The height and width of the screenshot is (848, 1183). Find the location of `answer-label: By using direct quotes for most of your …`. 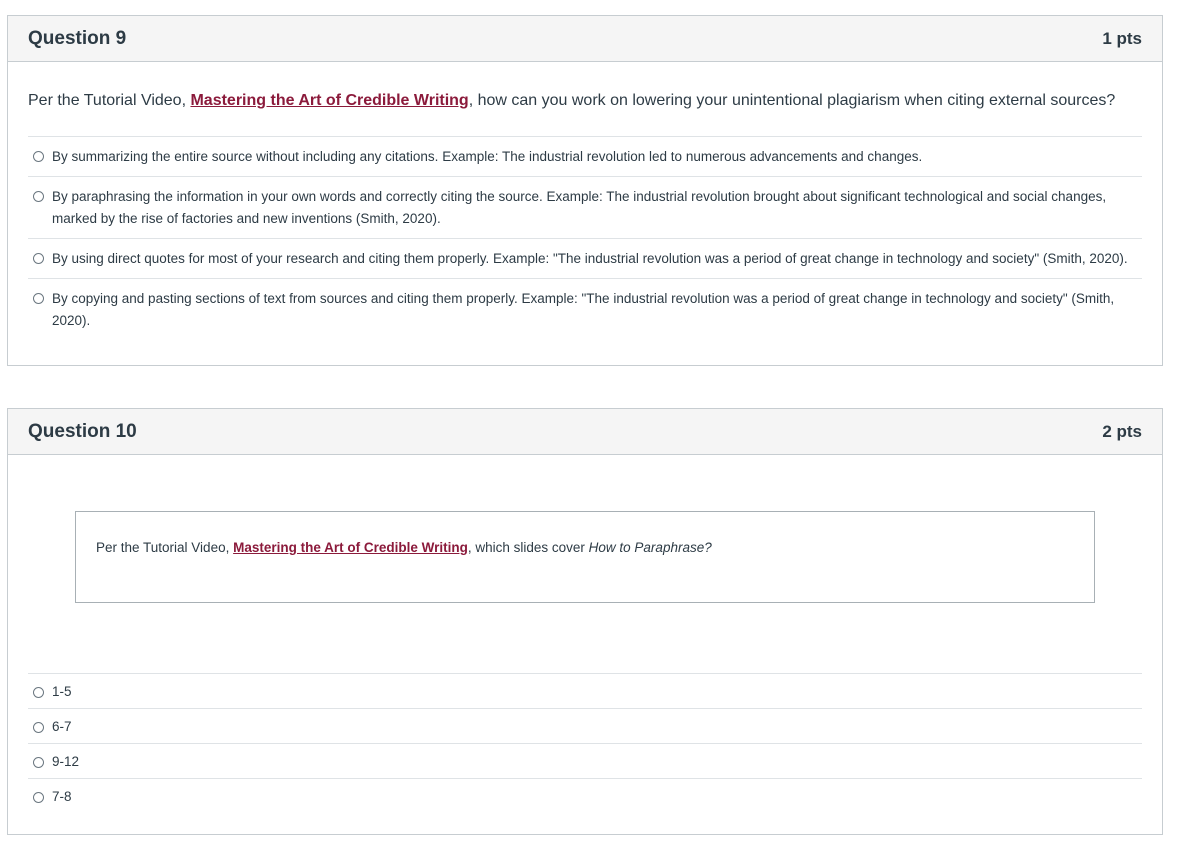

answer-label: By using direct quotes for most of your … is located at coordinates (590, 258).